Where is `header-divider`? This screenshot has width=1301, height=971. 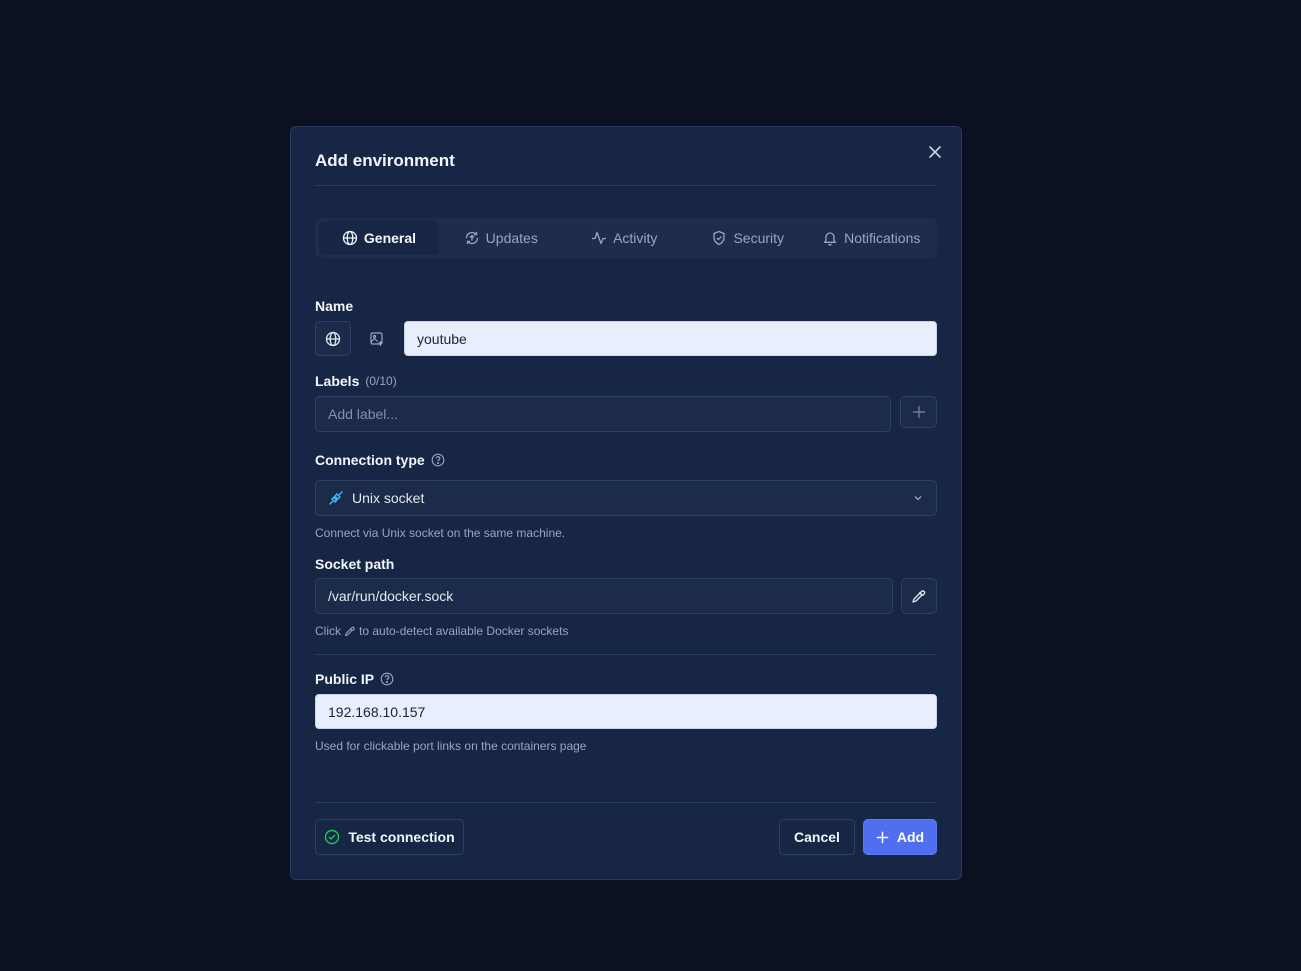 header-divider is located at coordinates (626, 185).